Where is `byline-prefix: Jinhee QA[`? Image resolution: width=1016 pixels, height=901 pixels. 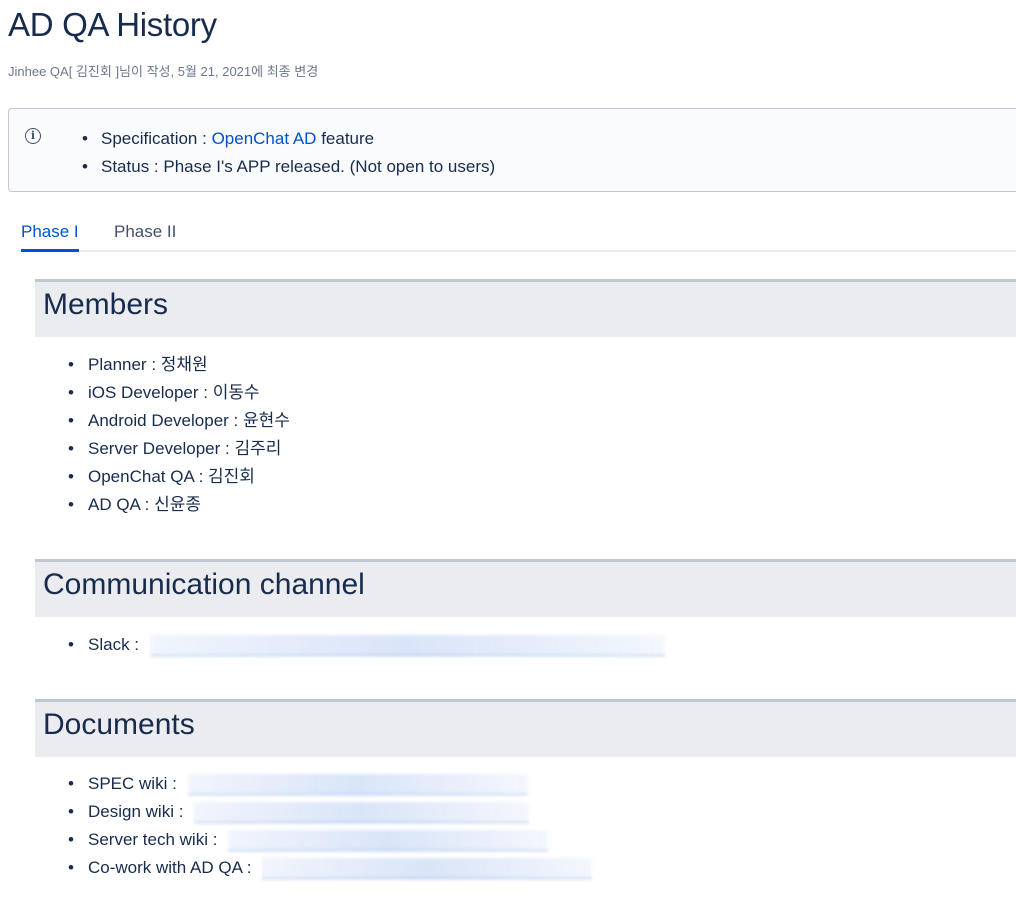
byline-prefix: Jinhee QA[ is located at coordinates (40, 71).